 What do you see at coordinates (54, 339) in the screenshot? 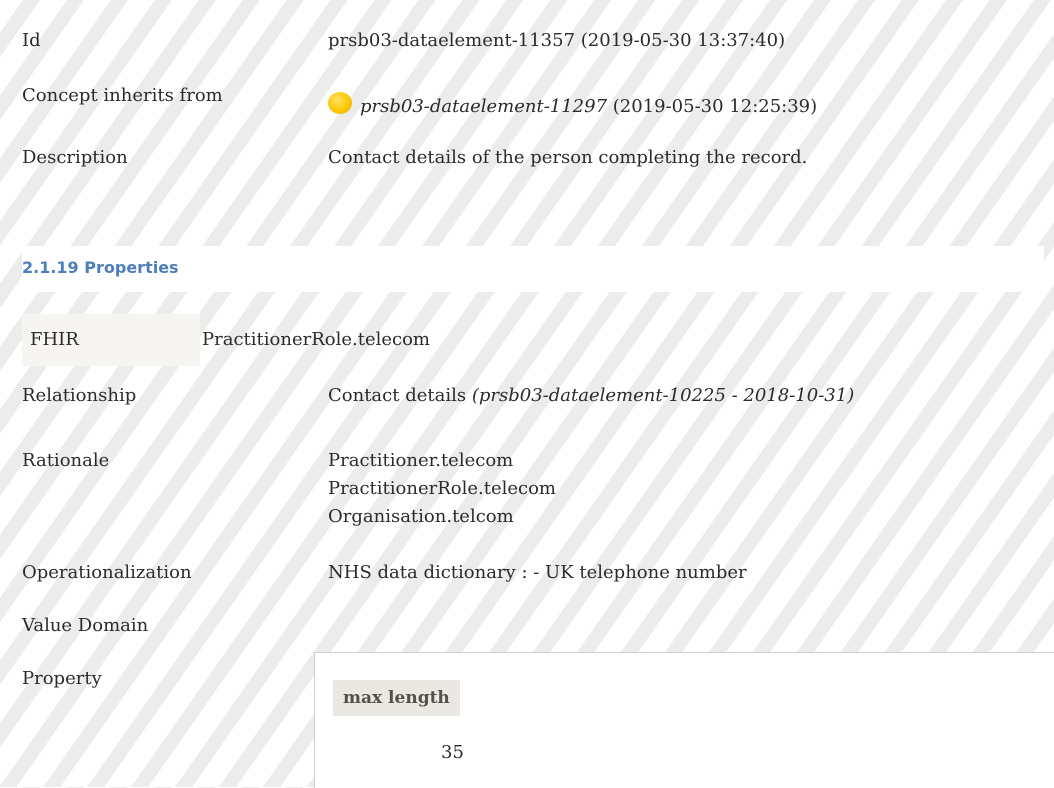
I see `fhir-label: FHIR` at bounding box center [54, 339].